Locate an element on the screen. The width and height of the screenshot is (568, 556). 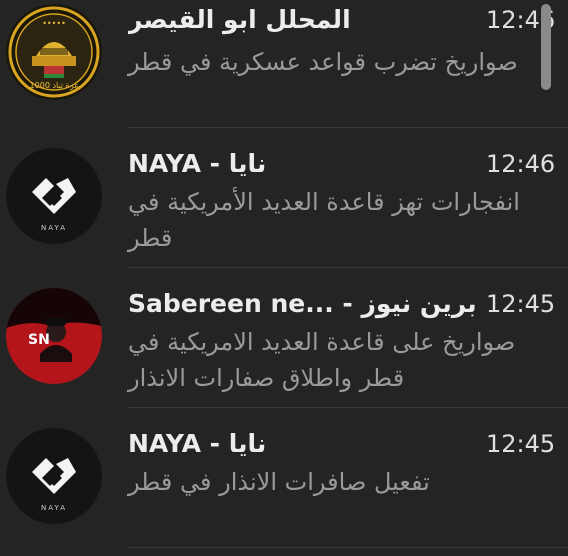
sabereen-news-avatar: SN is located at coordinates (54, 336).